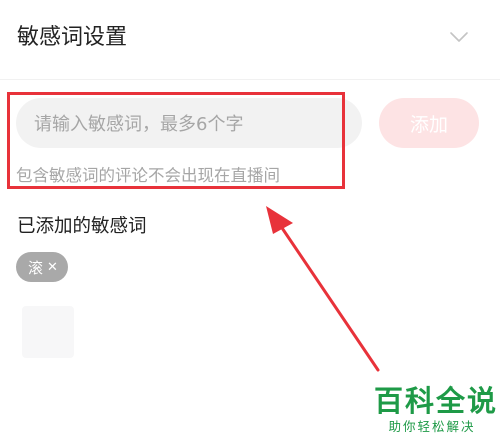 The image size is (500, 446). What do you see at coordinates (148, 175) in the screenshot?
I see `hint-text: 包含敏感词的评论不会出现在直播间` at bounding box center [148, 175].